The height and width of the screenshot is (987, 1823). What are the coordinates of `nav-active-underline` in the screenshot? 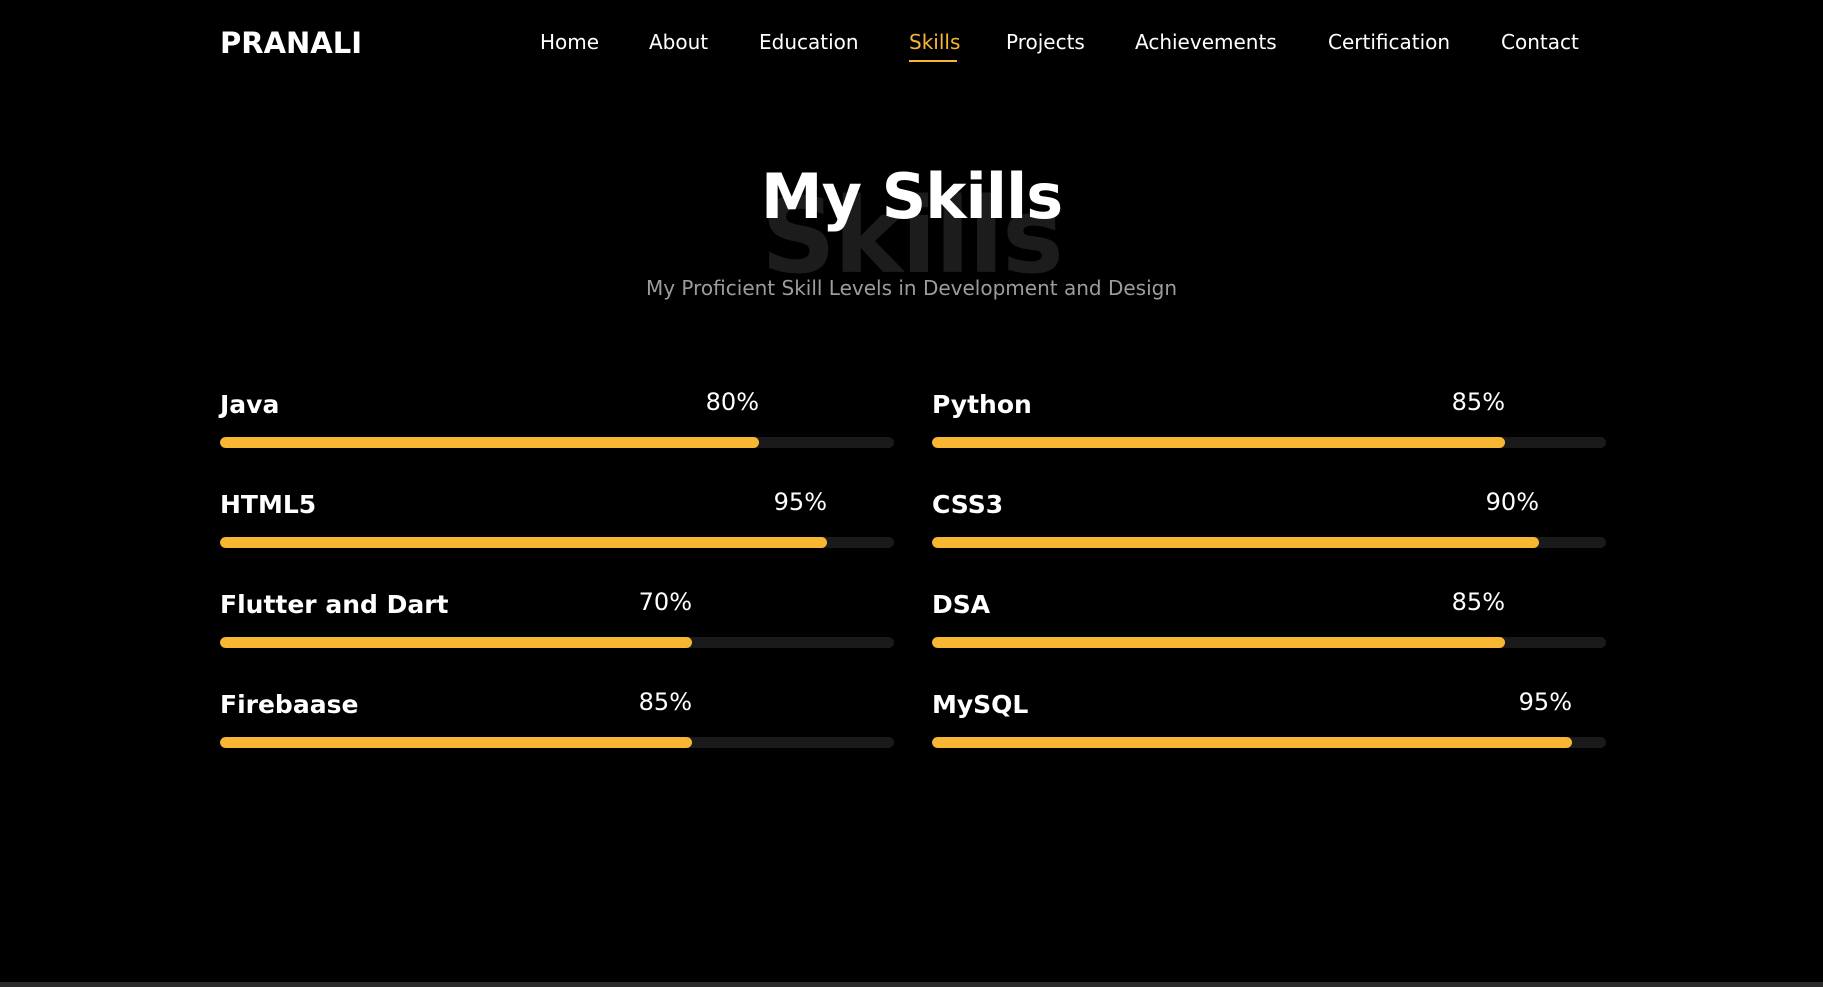 It's located at (933, 61).